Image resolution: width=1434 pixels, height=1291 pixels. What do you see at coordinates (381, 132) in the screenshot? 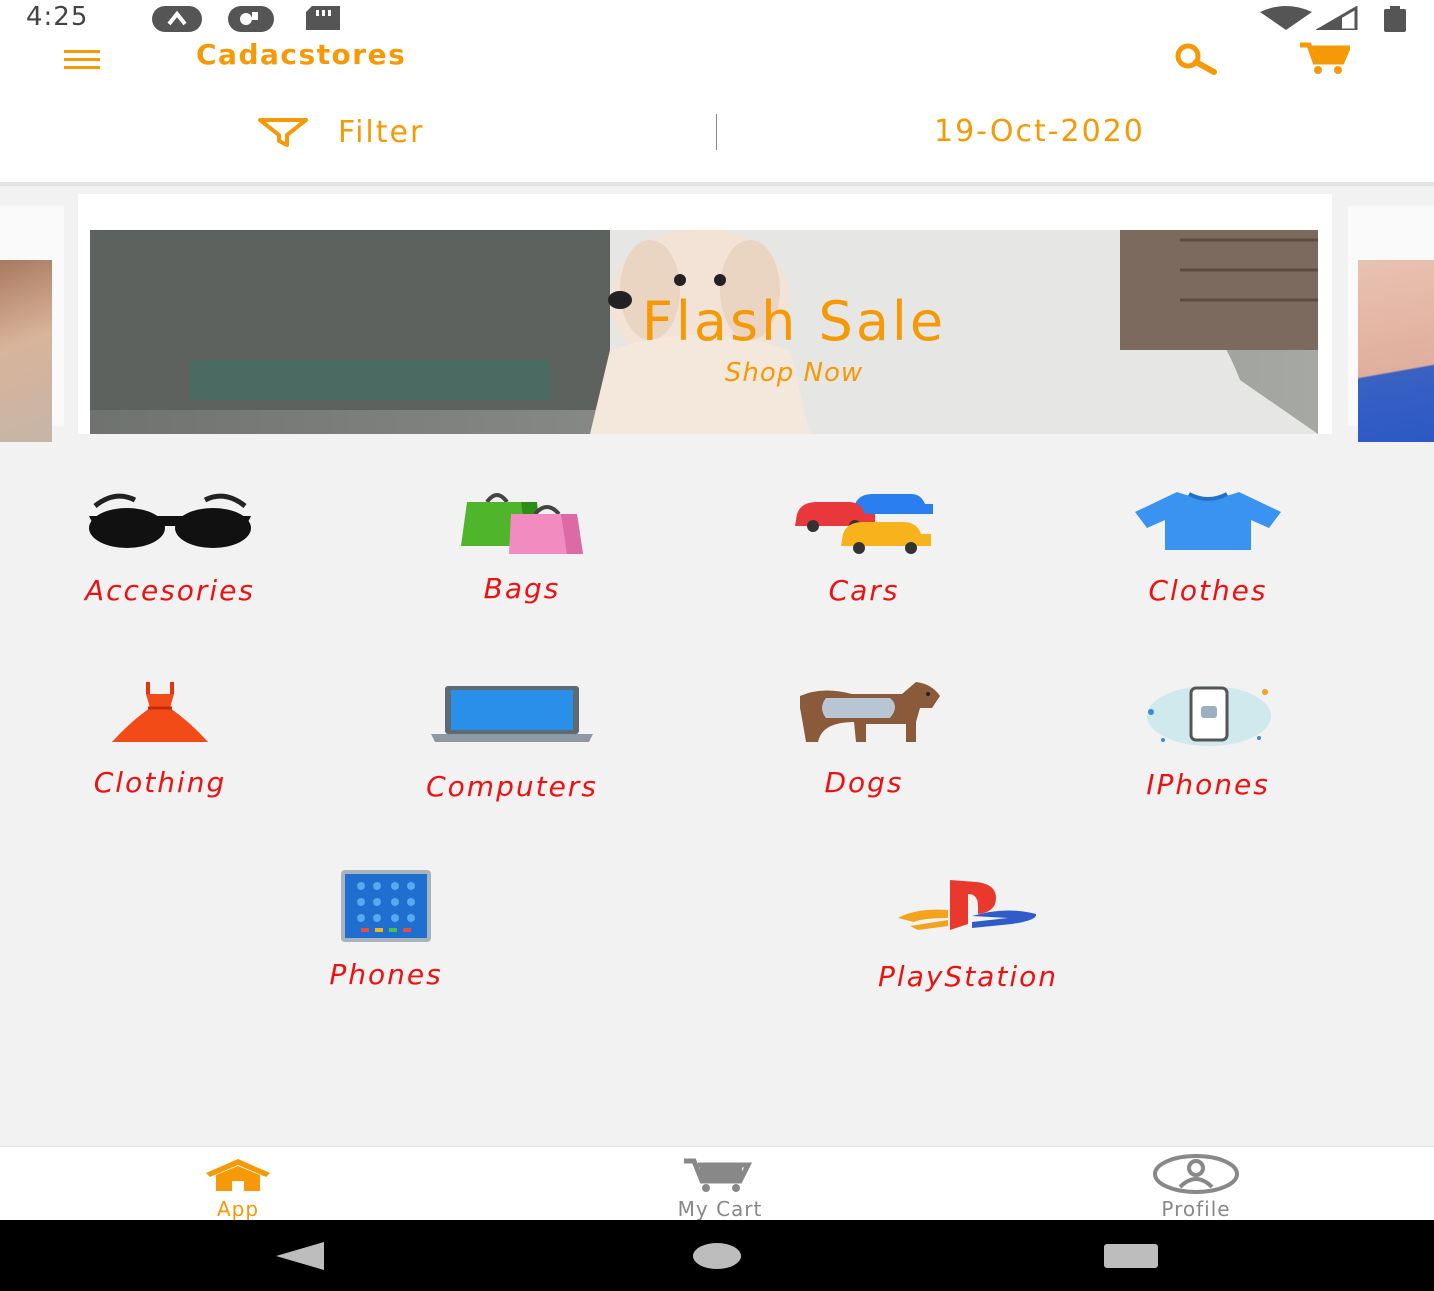
I see `filter-label: Filter` at bounding box center [381, 132].